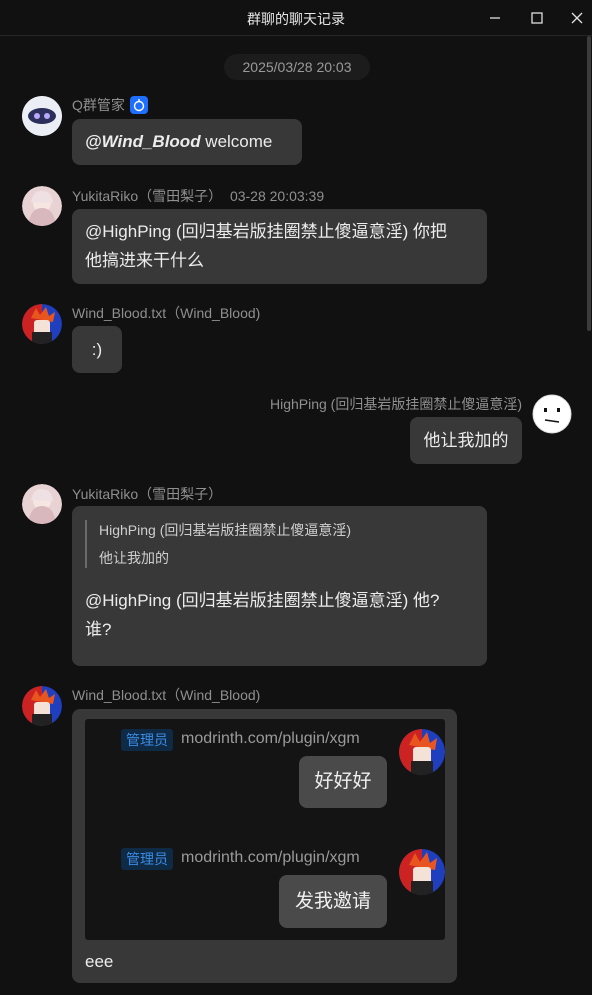  I want to click on minimize-icon, so click(495, 18).